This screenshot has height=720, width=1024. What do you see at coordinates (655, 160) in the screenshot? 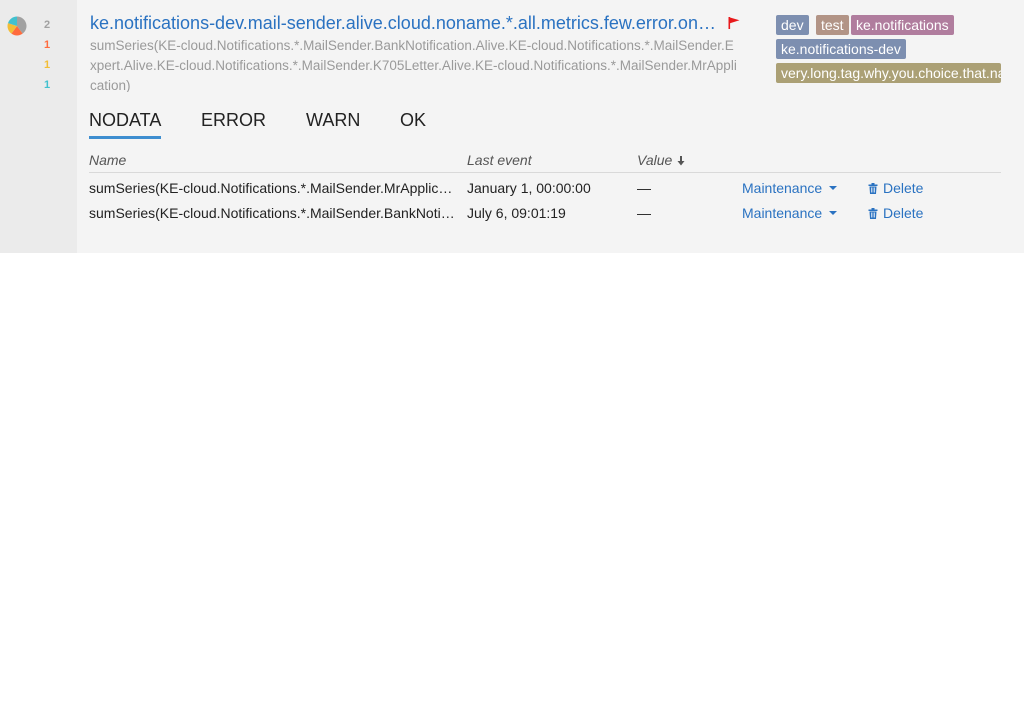
I see `header-value-label: Value` at bounding box center [655, 160].